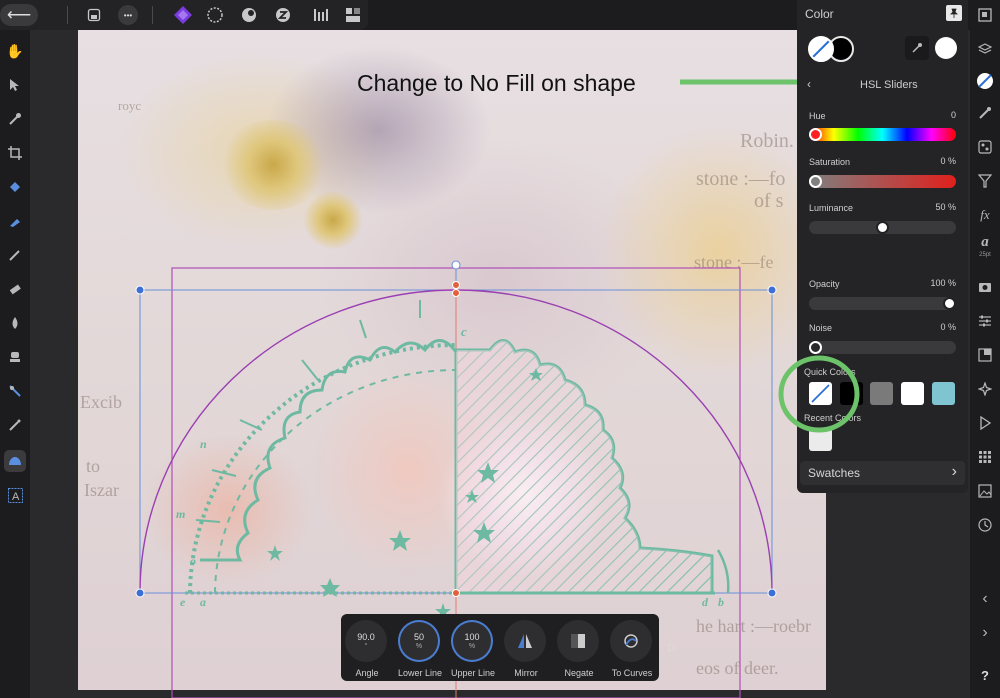 This screenshot has width=1000, height=698. I want to click on color-mode-label: HSL Sliders, so click(889, 85).